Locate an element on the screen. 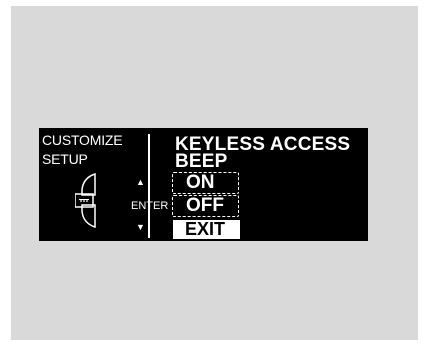  option-off: OFF is located at coordinates (205, 206).